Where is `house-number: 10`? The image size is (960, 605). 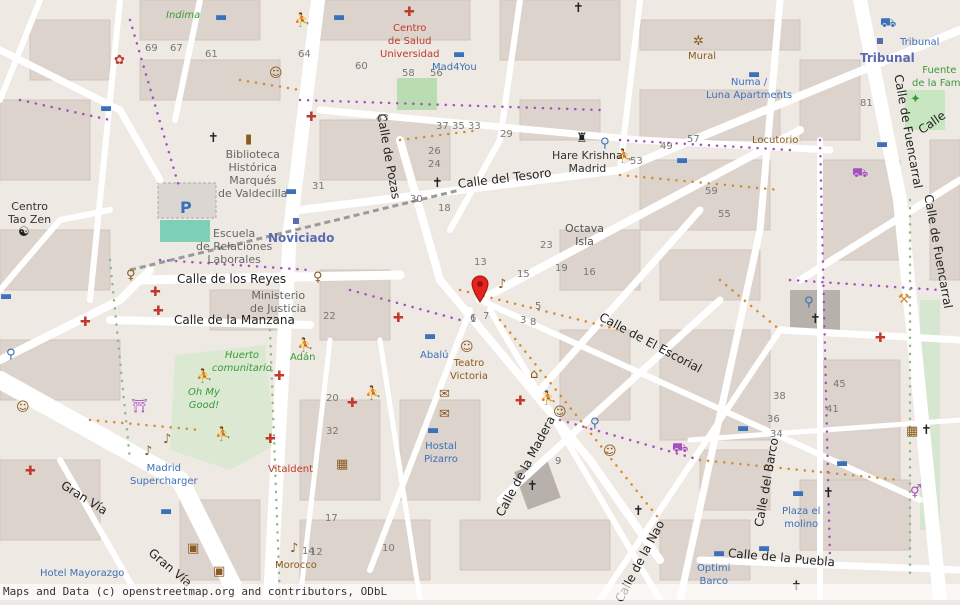
house-number: 10 is located at coordinates (388, 548).